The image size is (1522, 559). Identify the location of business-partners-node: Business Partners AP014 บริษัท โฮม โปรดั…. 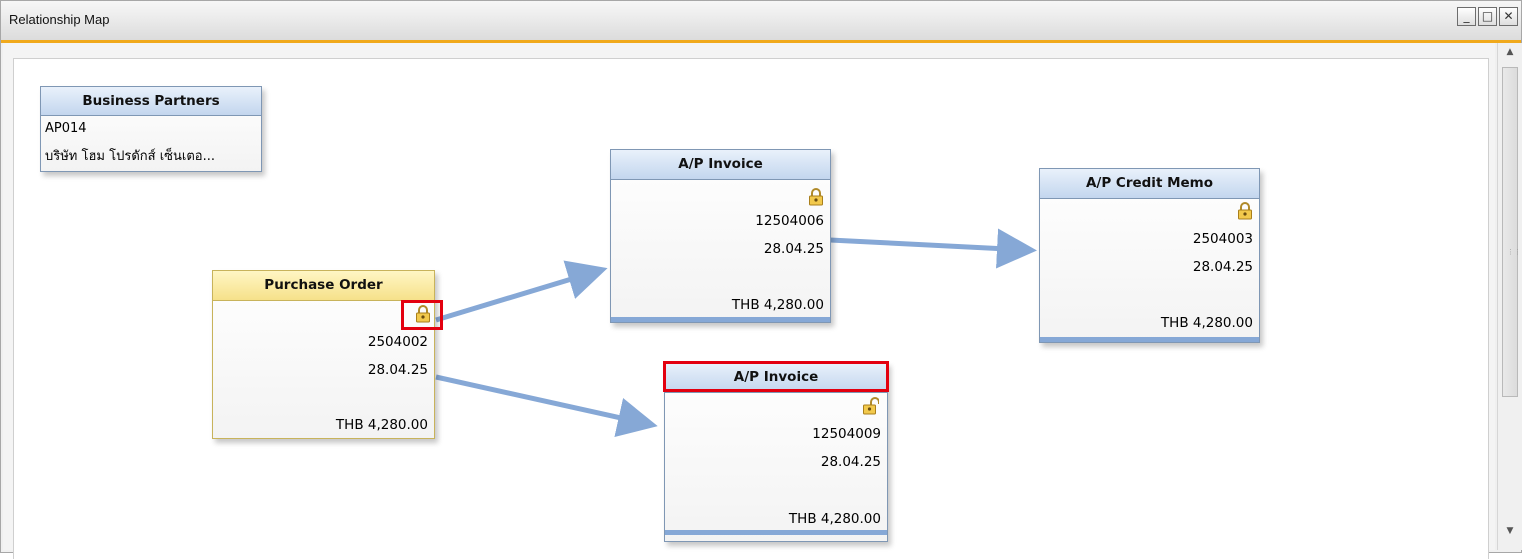
(151, 129).